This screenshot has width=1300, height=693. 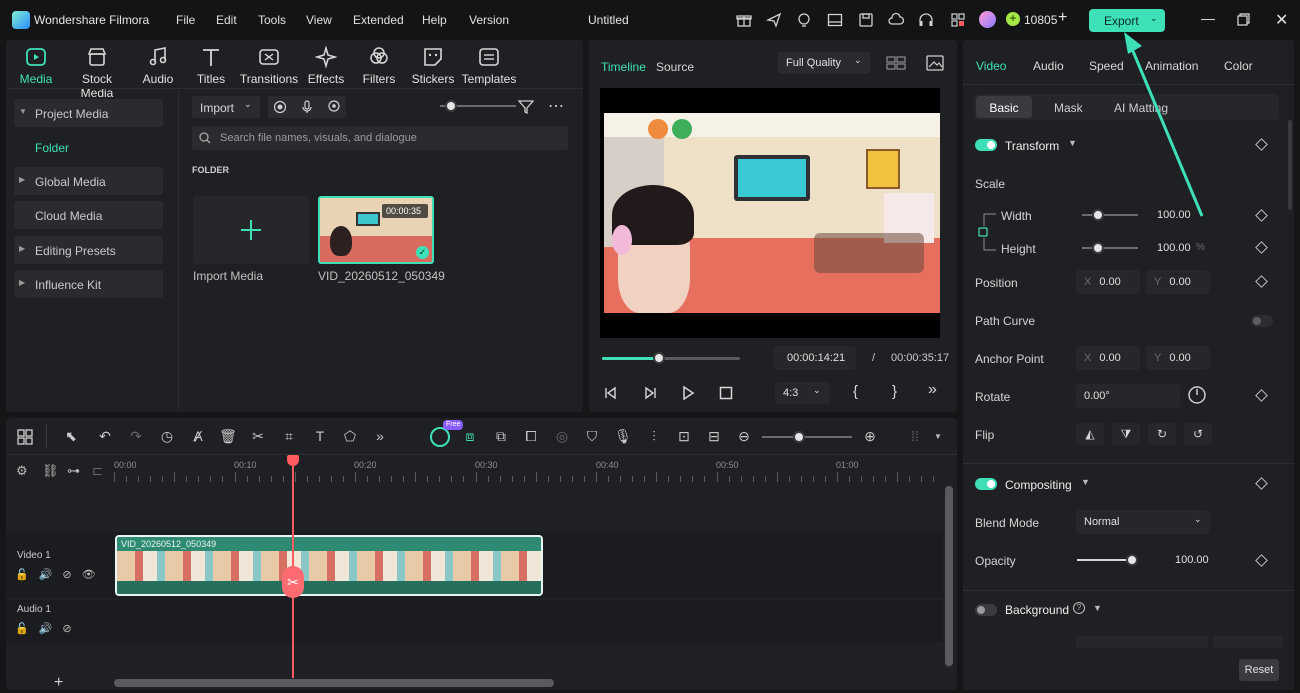 I want to click on sidebar-item-folder: Folder, so click(x=52, y=148).